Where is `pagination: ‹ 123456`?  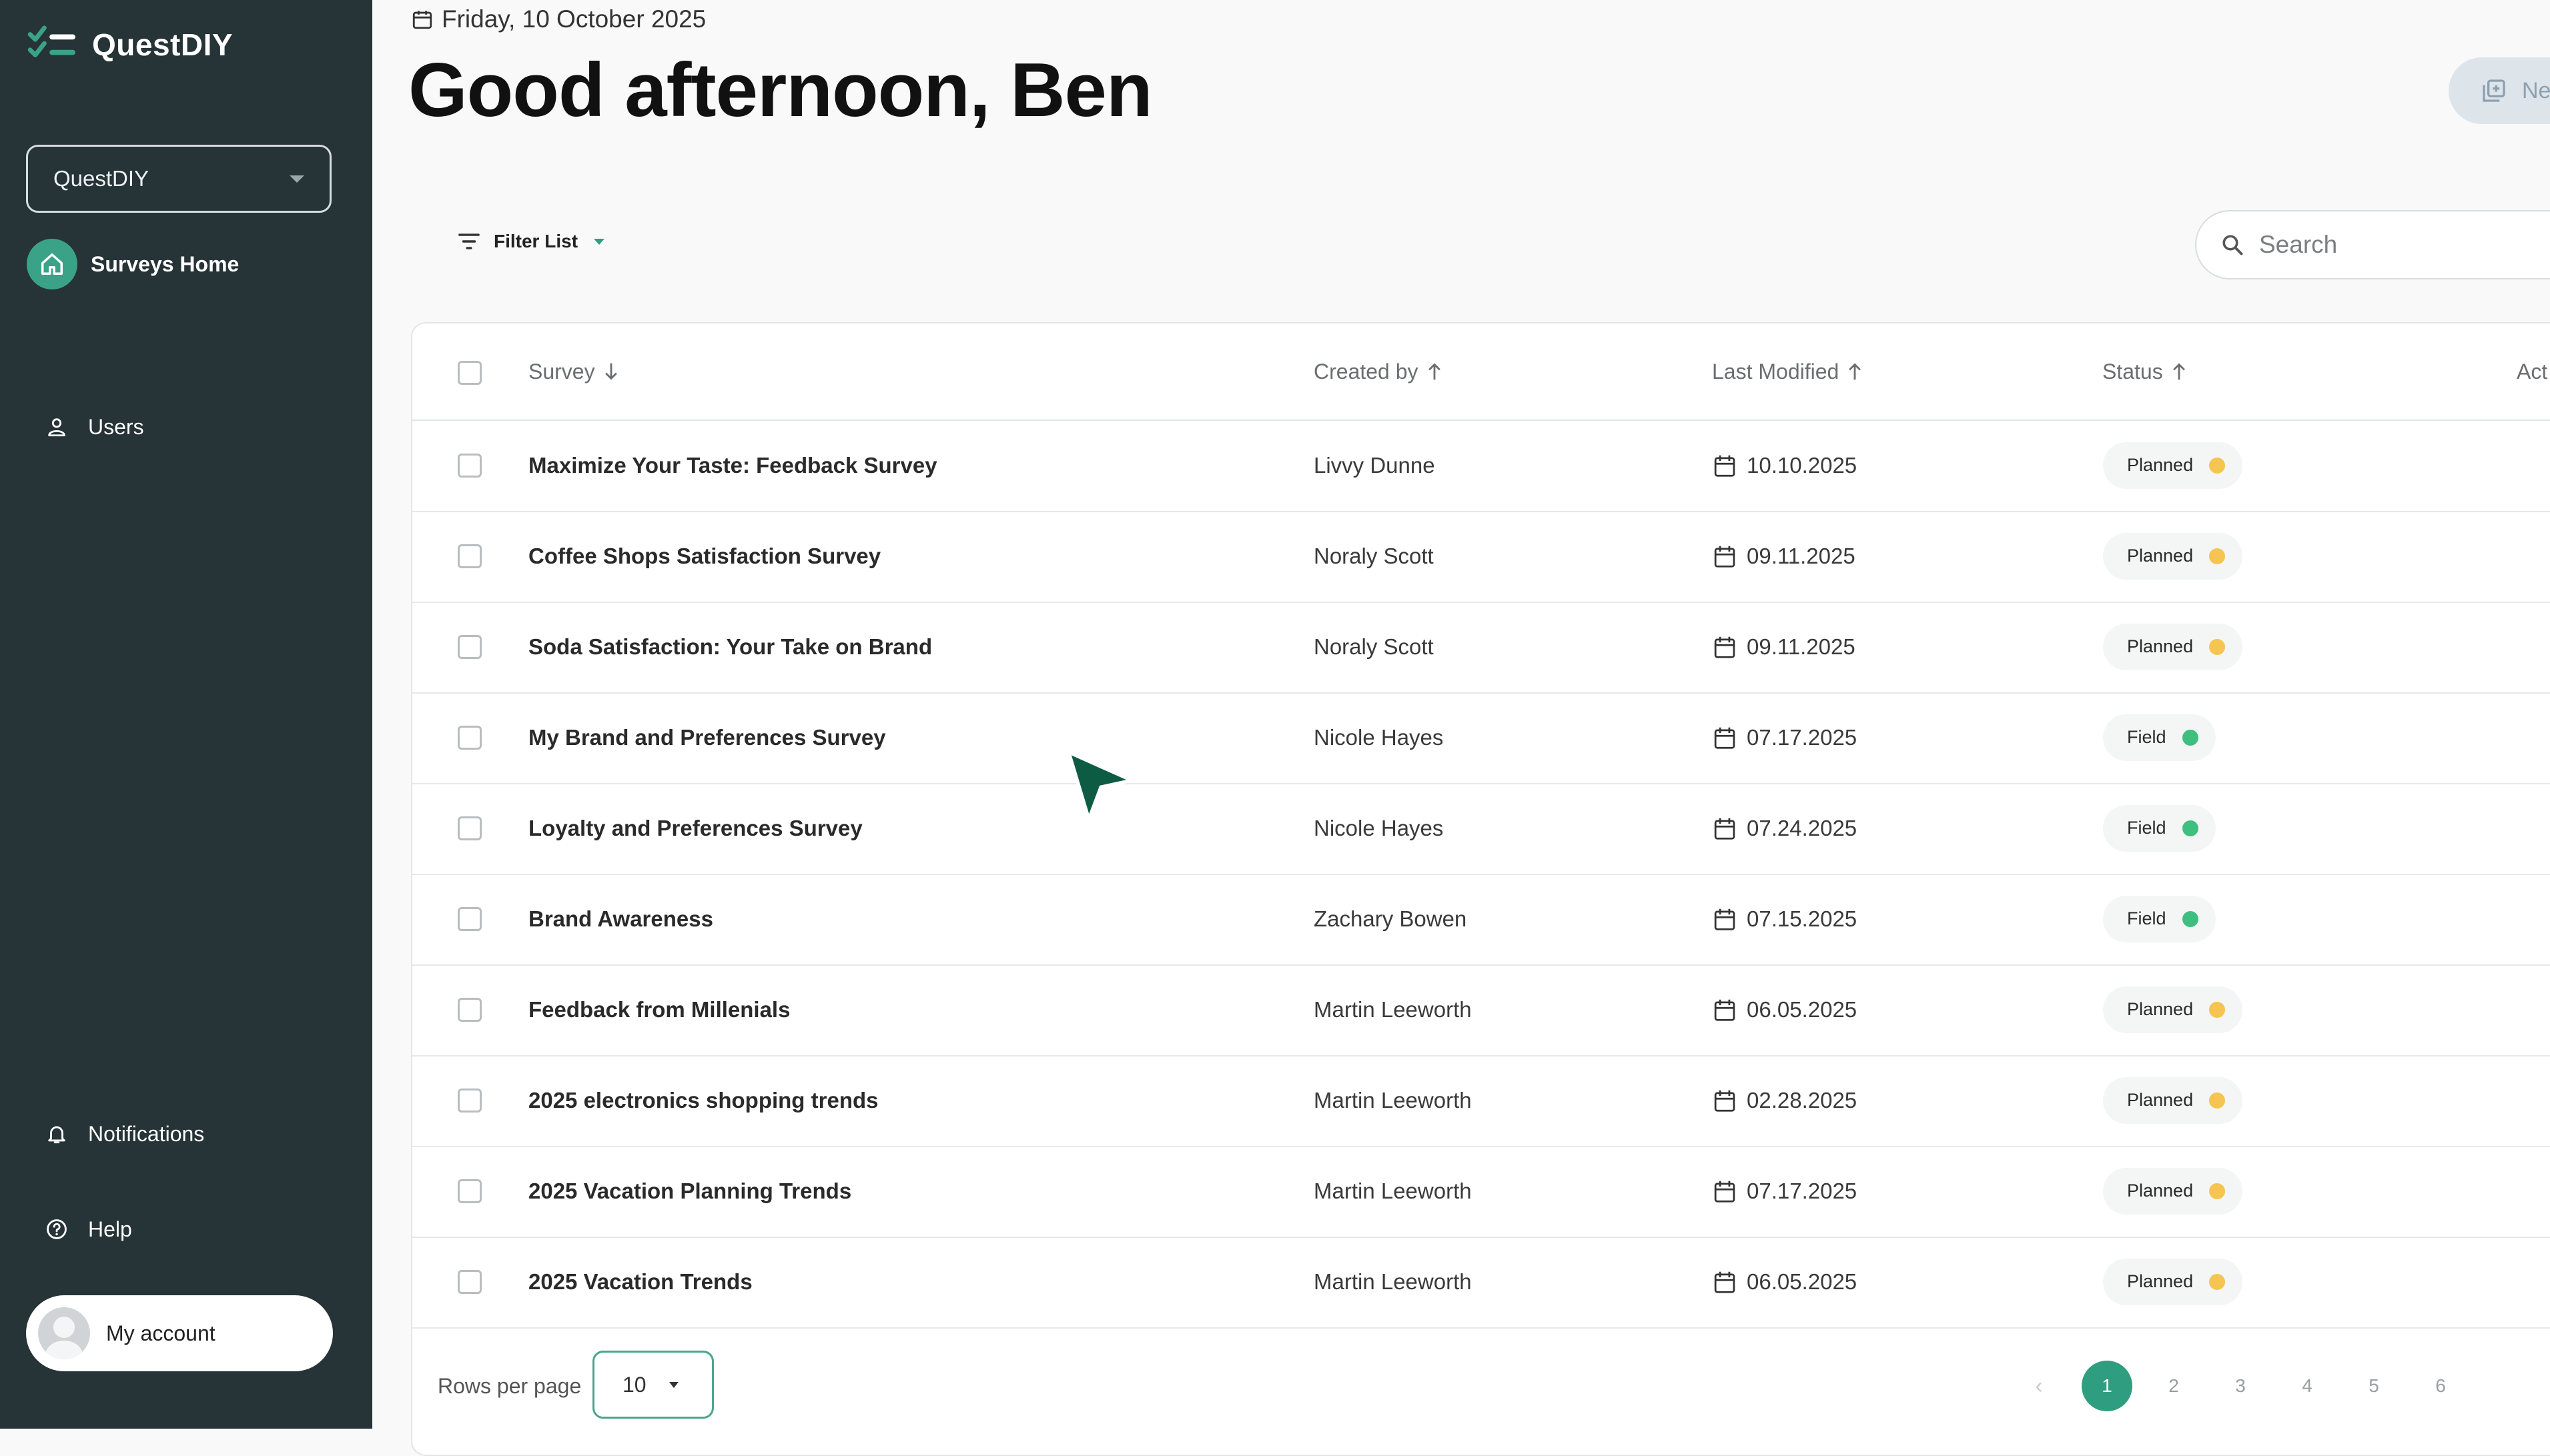
pagination: ‹ 123456 is located at coordinates (2247, 1386).